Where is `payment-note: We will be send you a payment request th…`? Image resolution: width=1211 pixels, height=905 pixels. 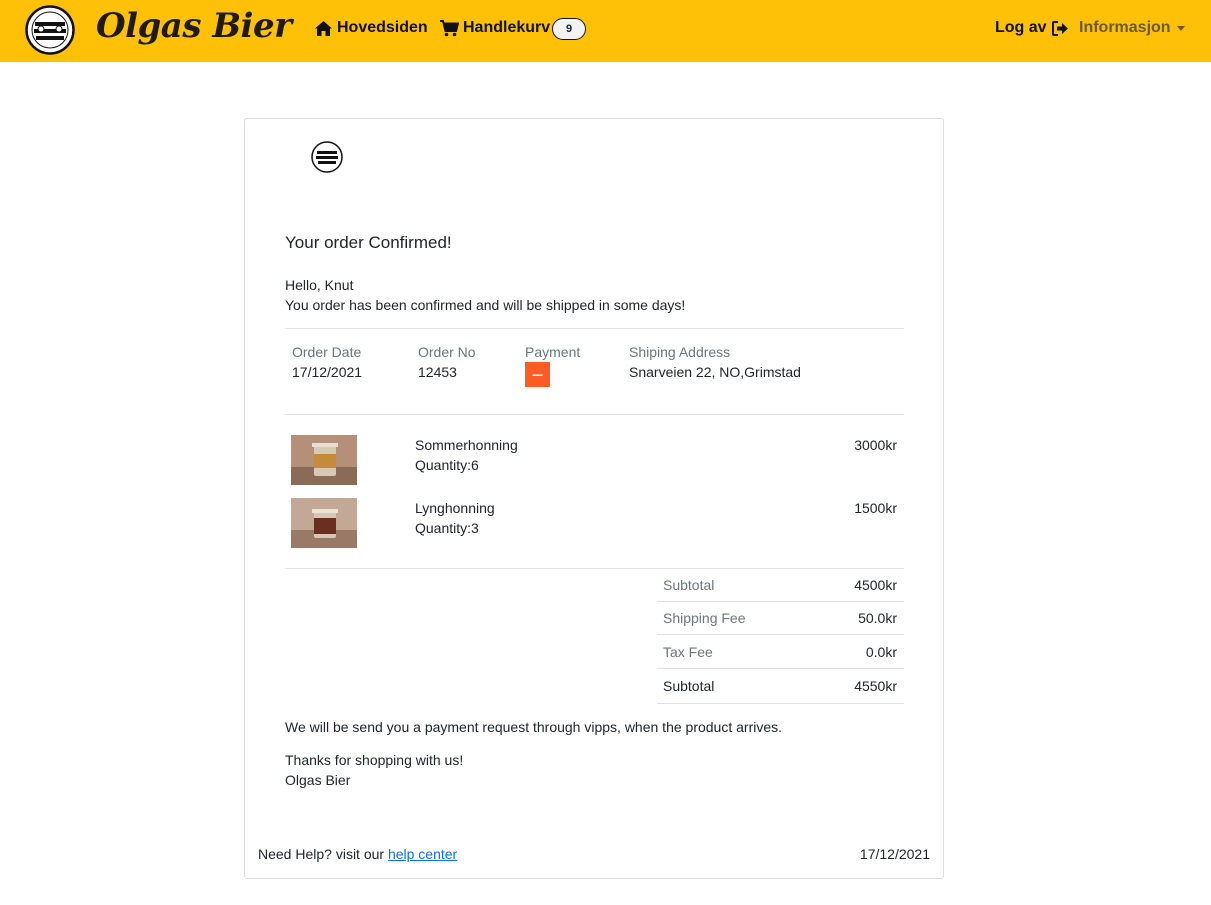 payment-note: We will be send you a payment request th… is located at coordinates (534, 727).